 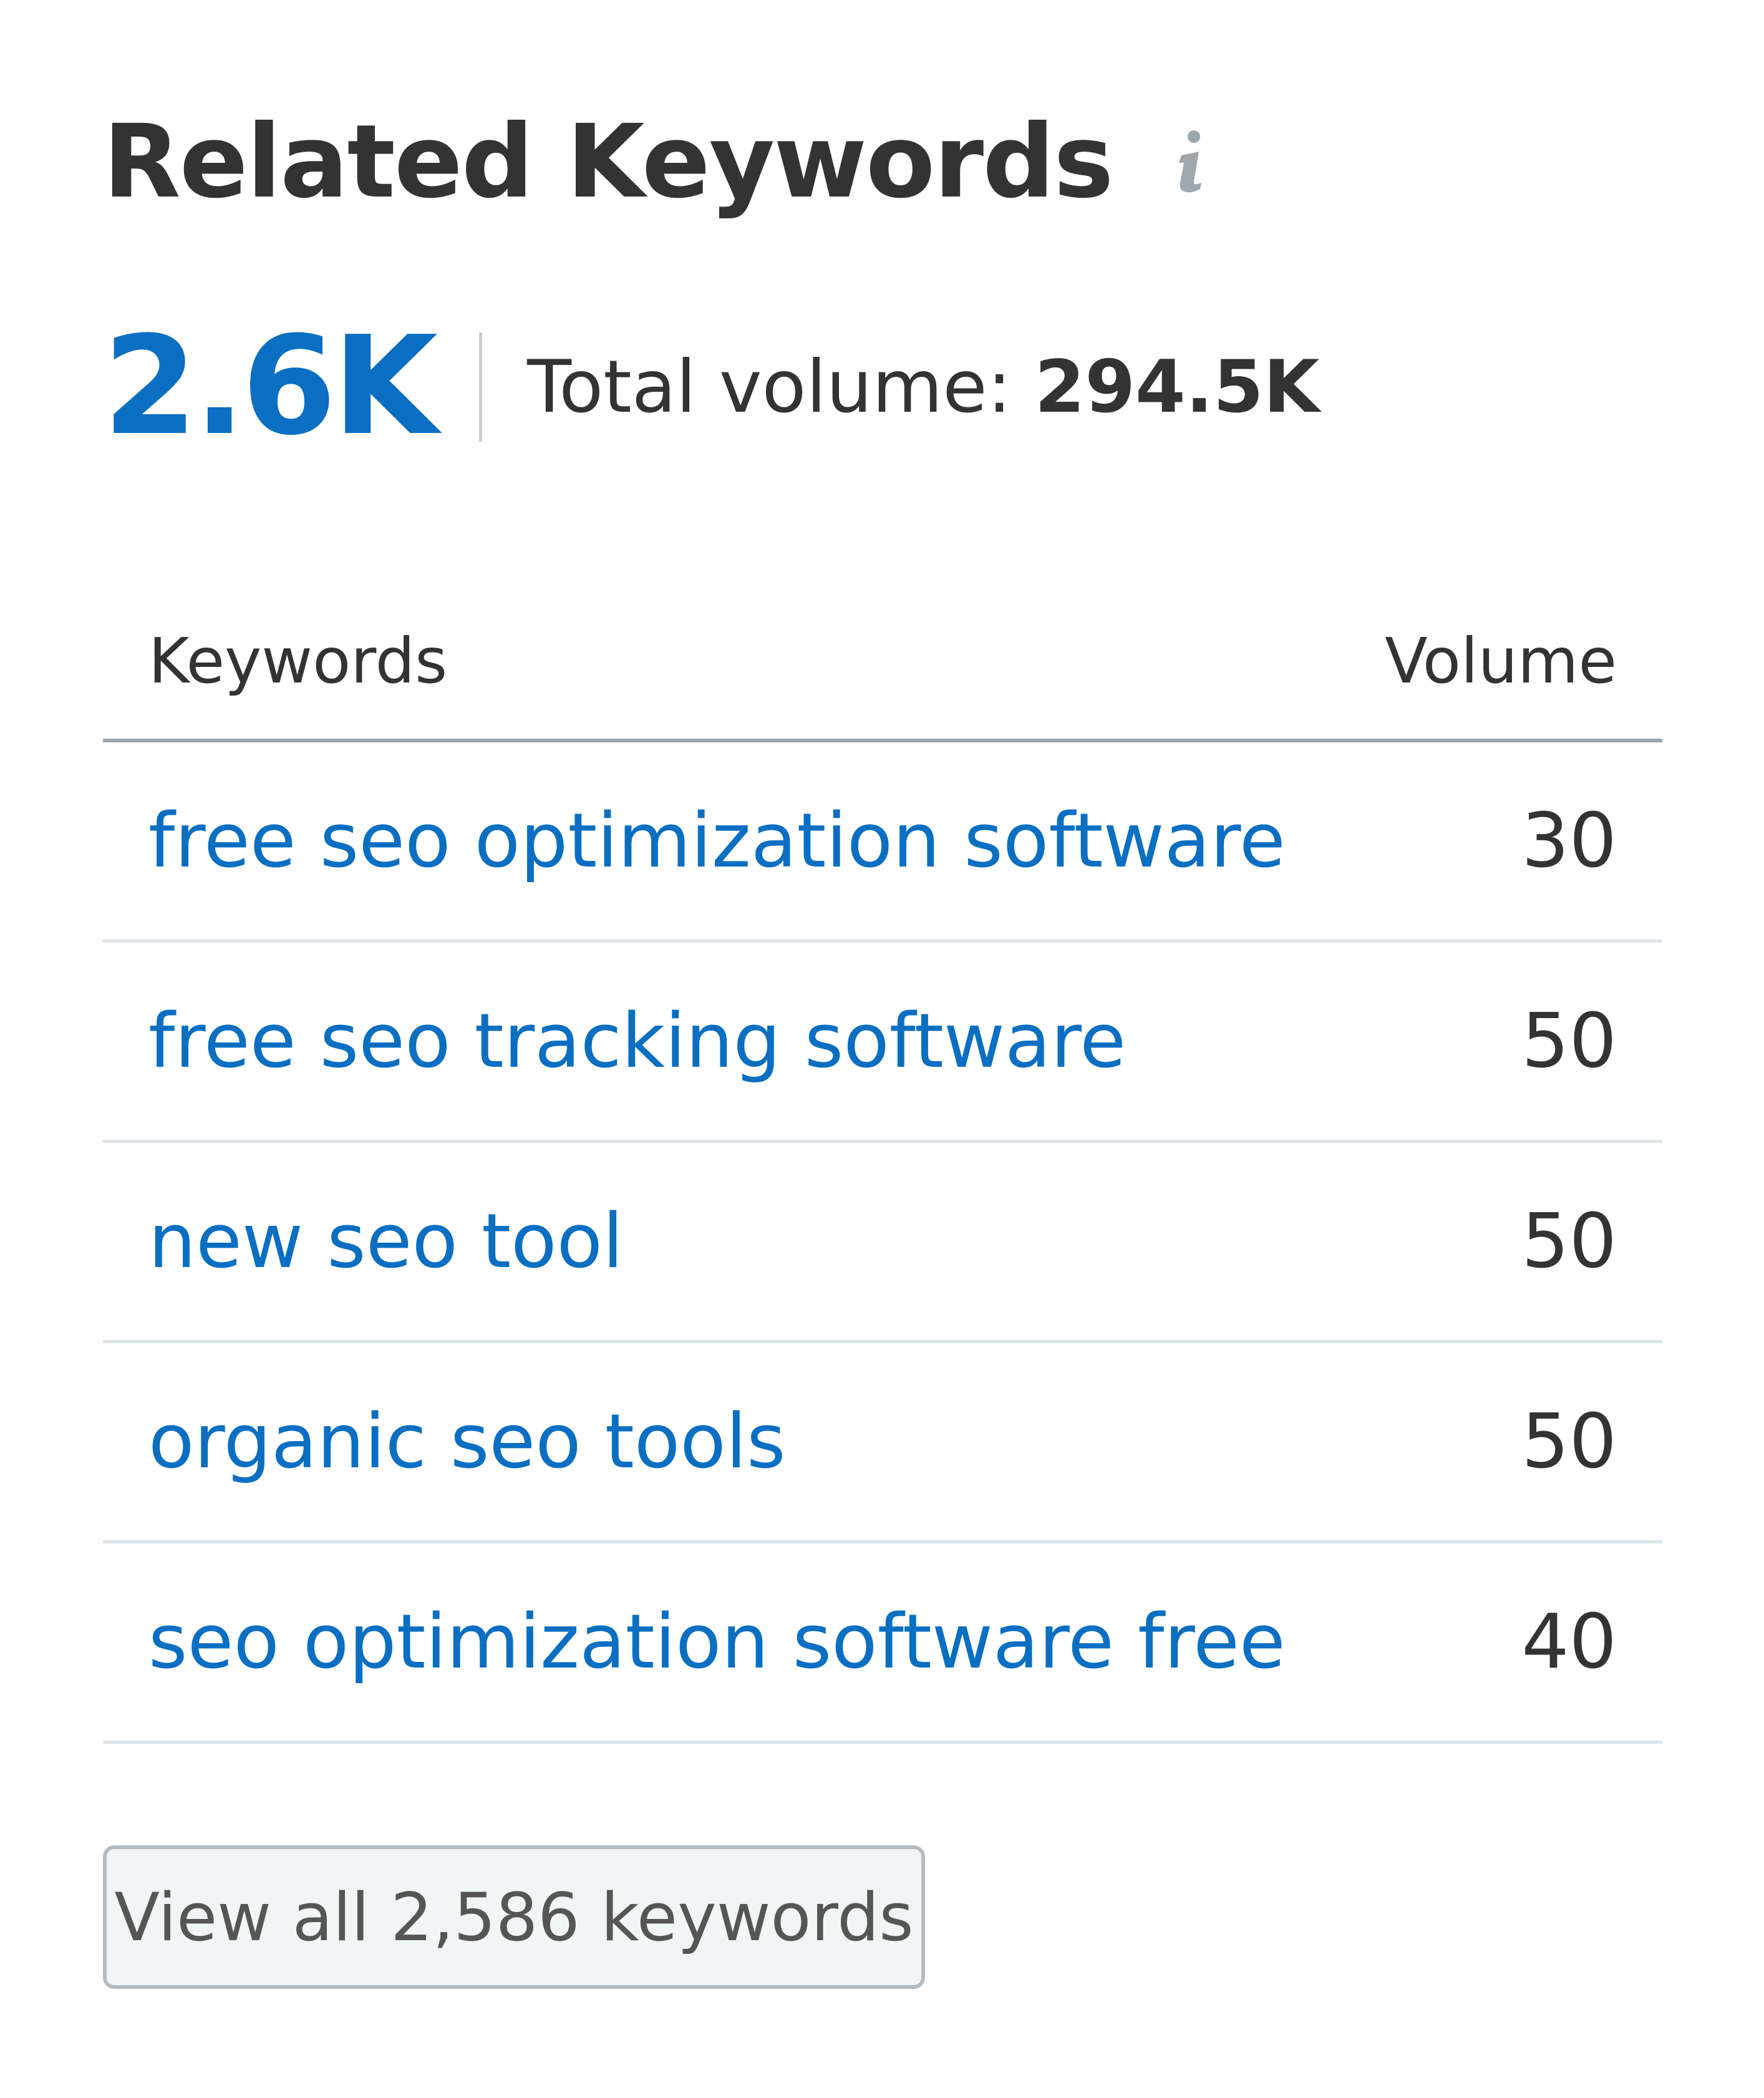 What do you see at coordinates (717, 841) in the screenshot?
I see `keyword-link: free seo optimization software` at bounding box center [717, 841].